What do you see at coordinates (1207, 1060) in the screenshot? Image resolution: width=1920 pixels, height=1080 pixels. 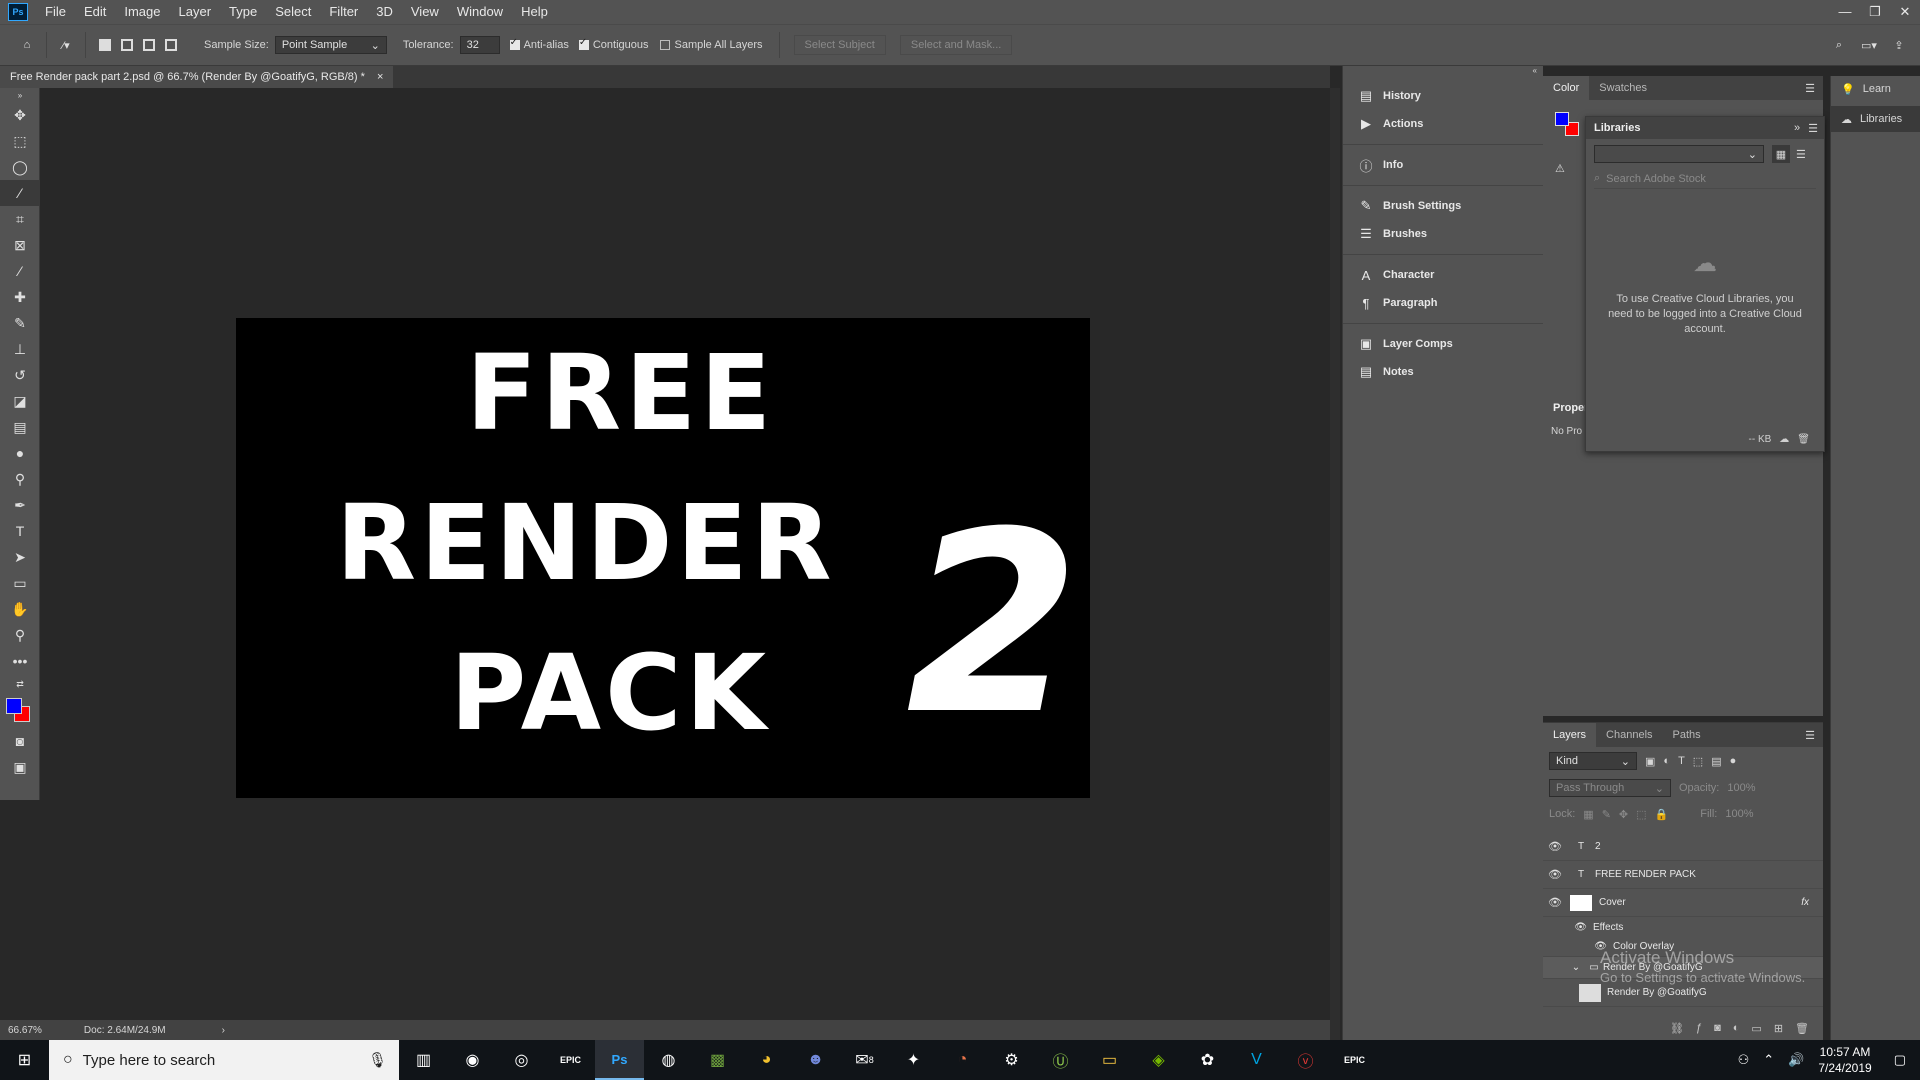 I see `paint-icon: ✿` at bounding box center [1207, 1060].